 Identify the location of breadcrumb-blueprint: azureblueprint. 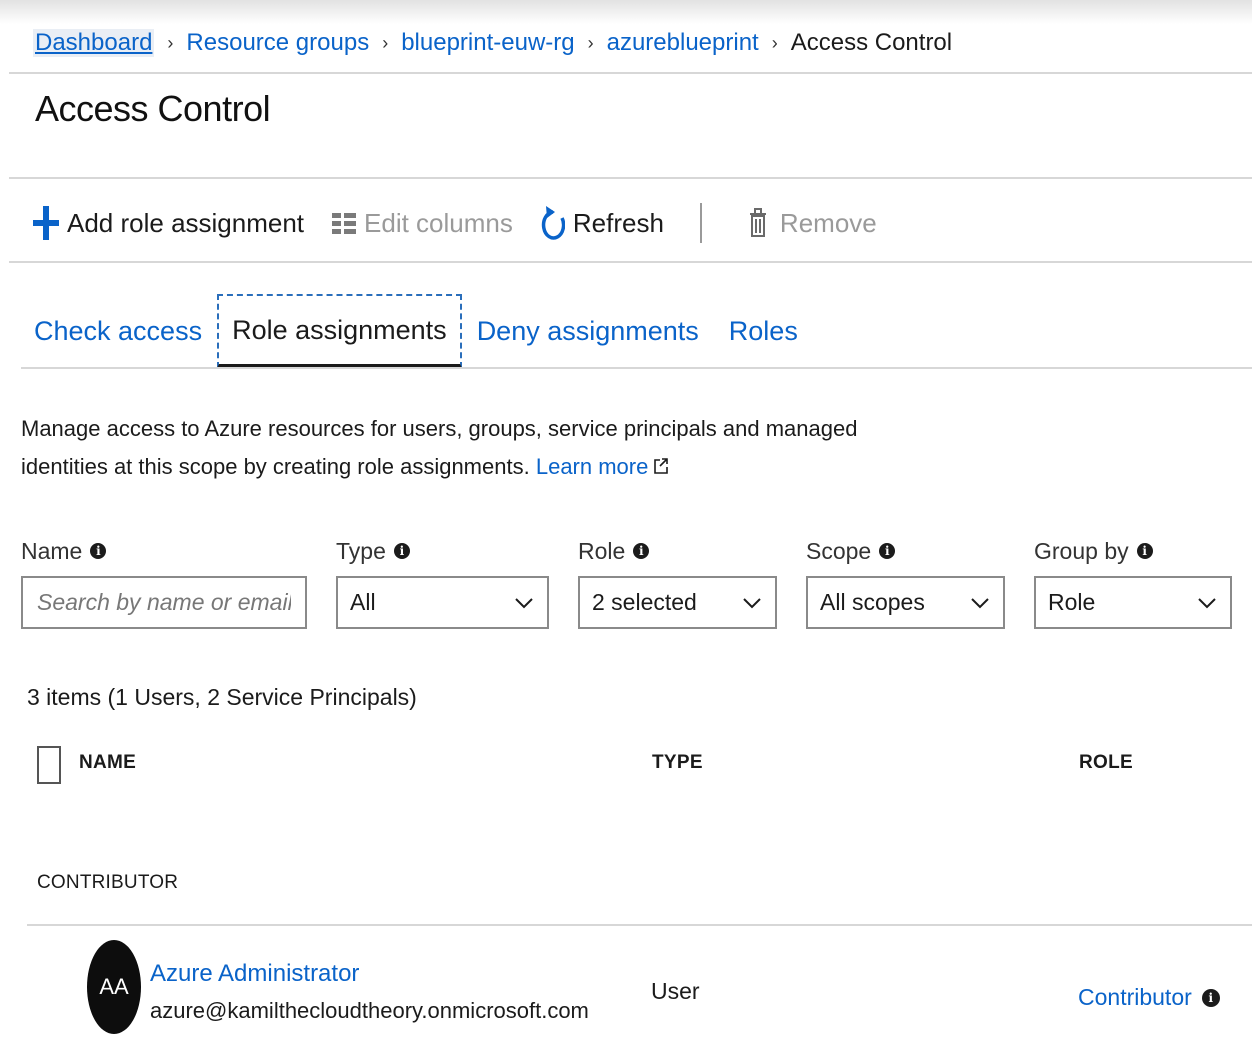
(683, 43).